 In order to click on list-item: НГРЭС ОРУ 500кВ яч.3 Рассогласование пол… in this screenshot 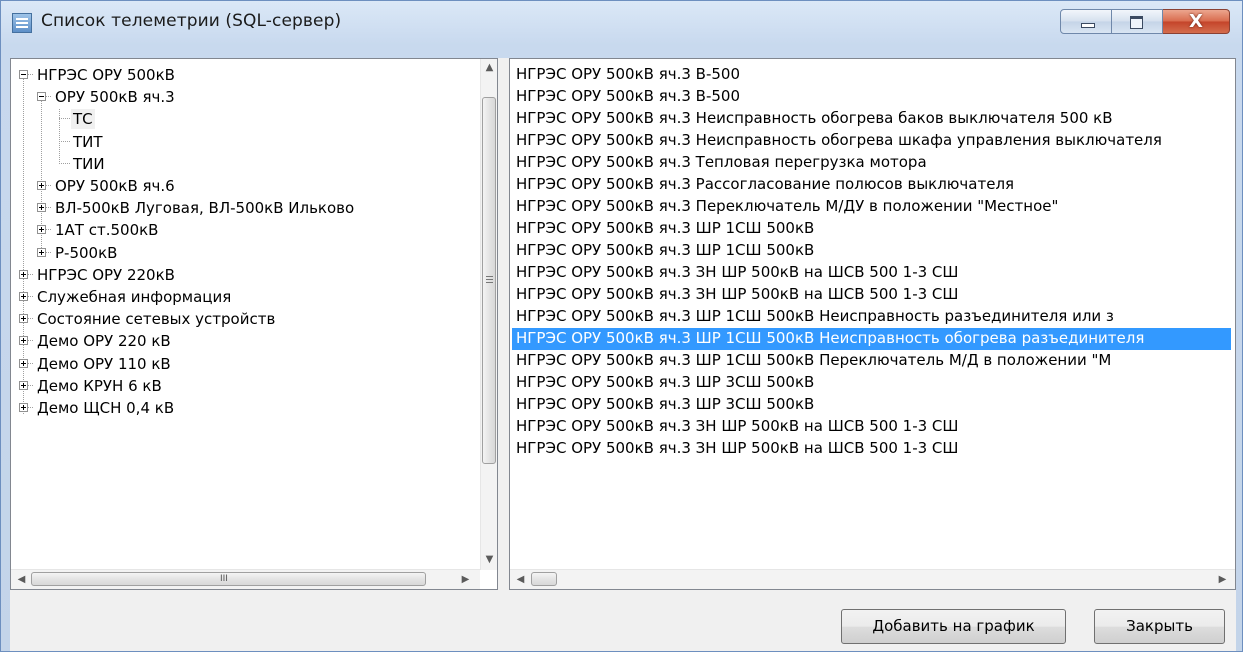, I will do `click(871, 185)`.